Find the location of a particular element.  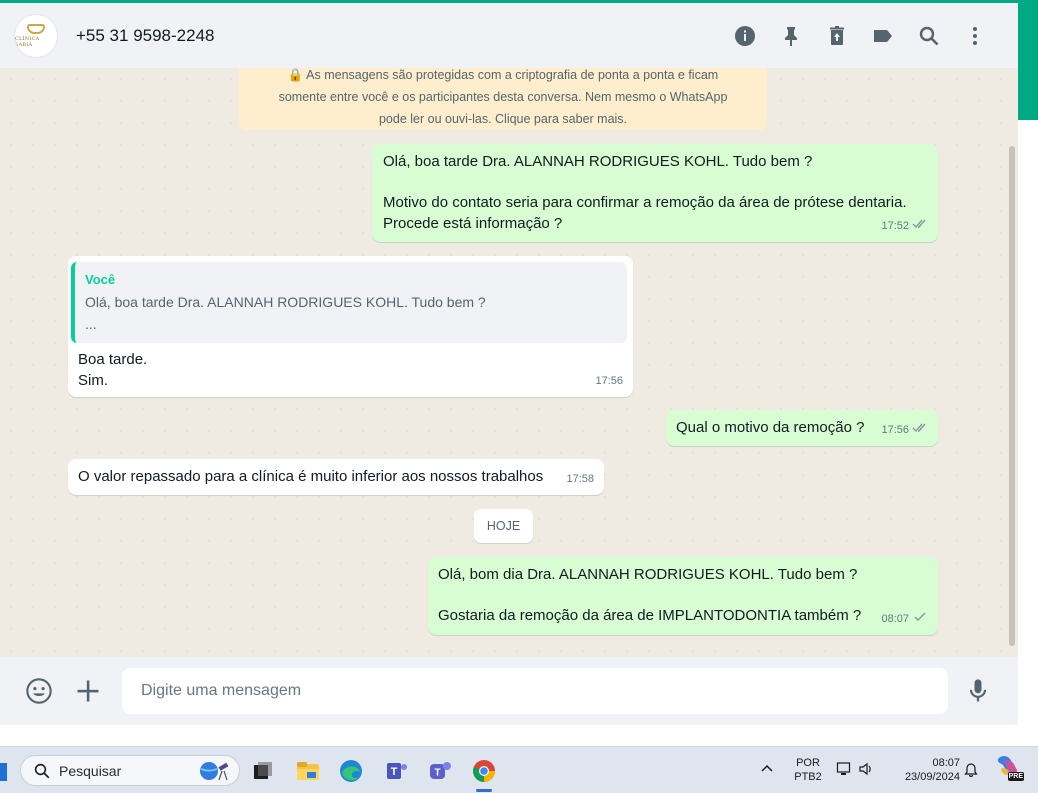

start-button is located at coordinates (3, 772).